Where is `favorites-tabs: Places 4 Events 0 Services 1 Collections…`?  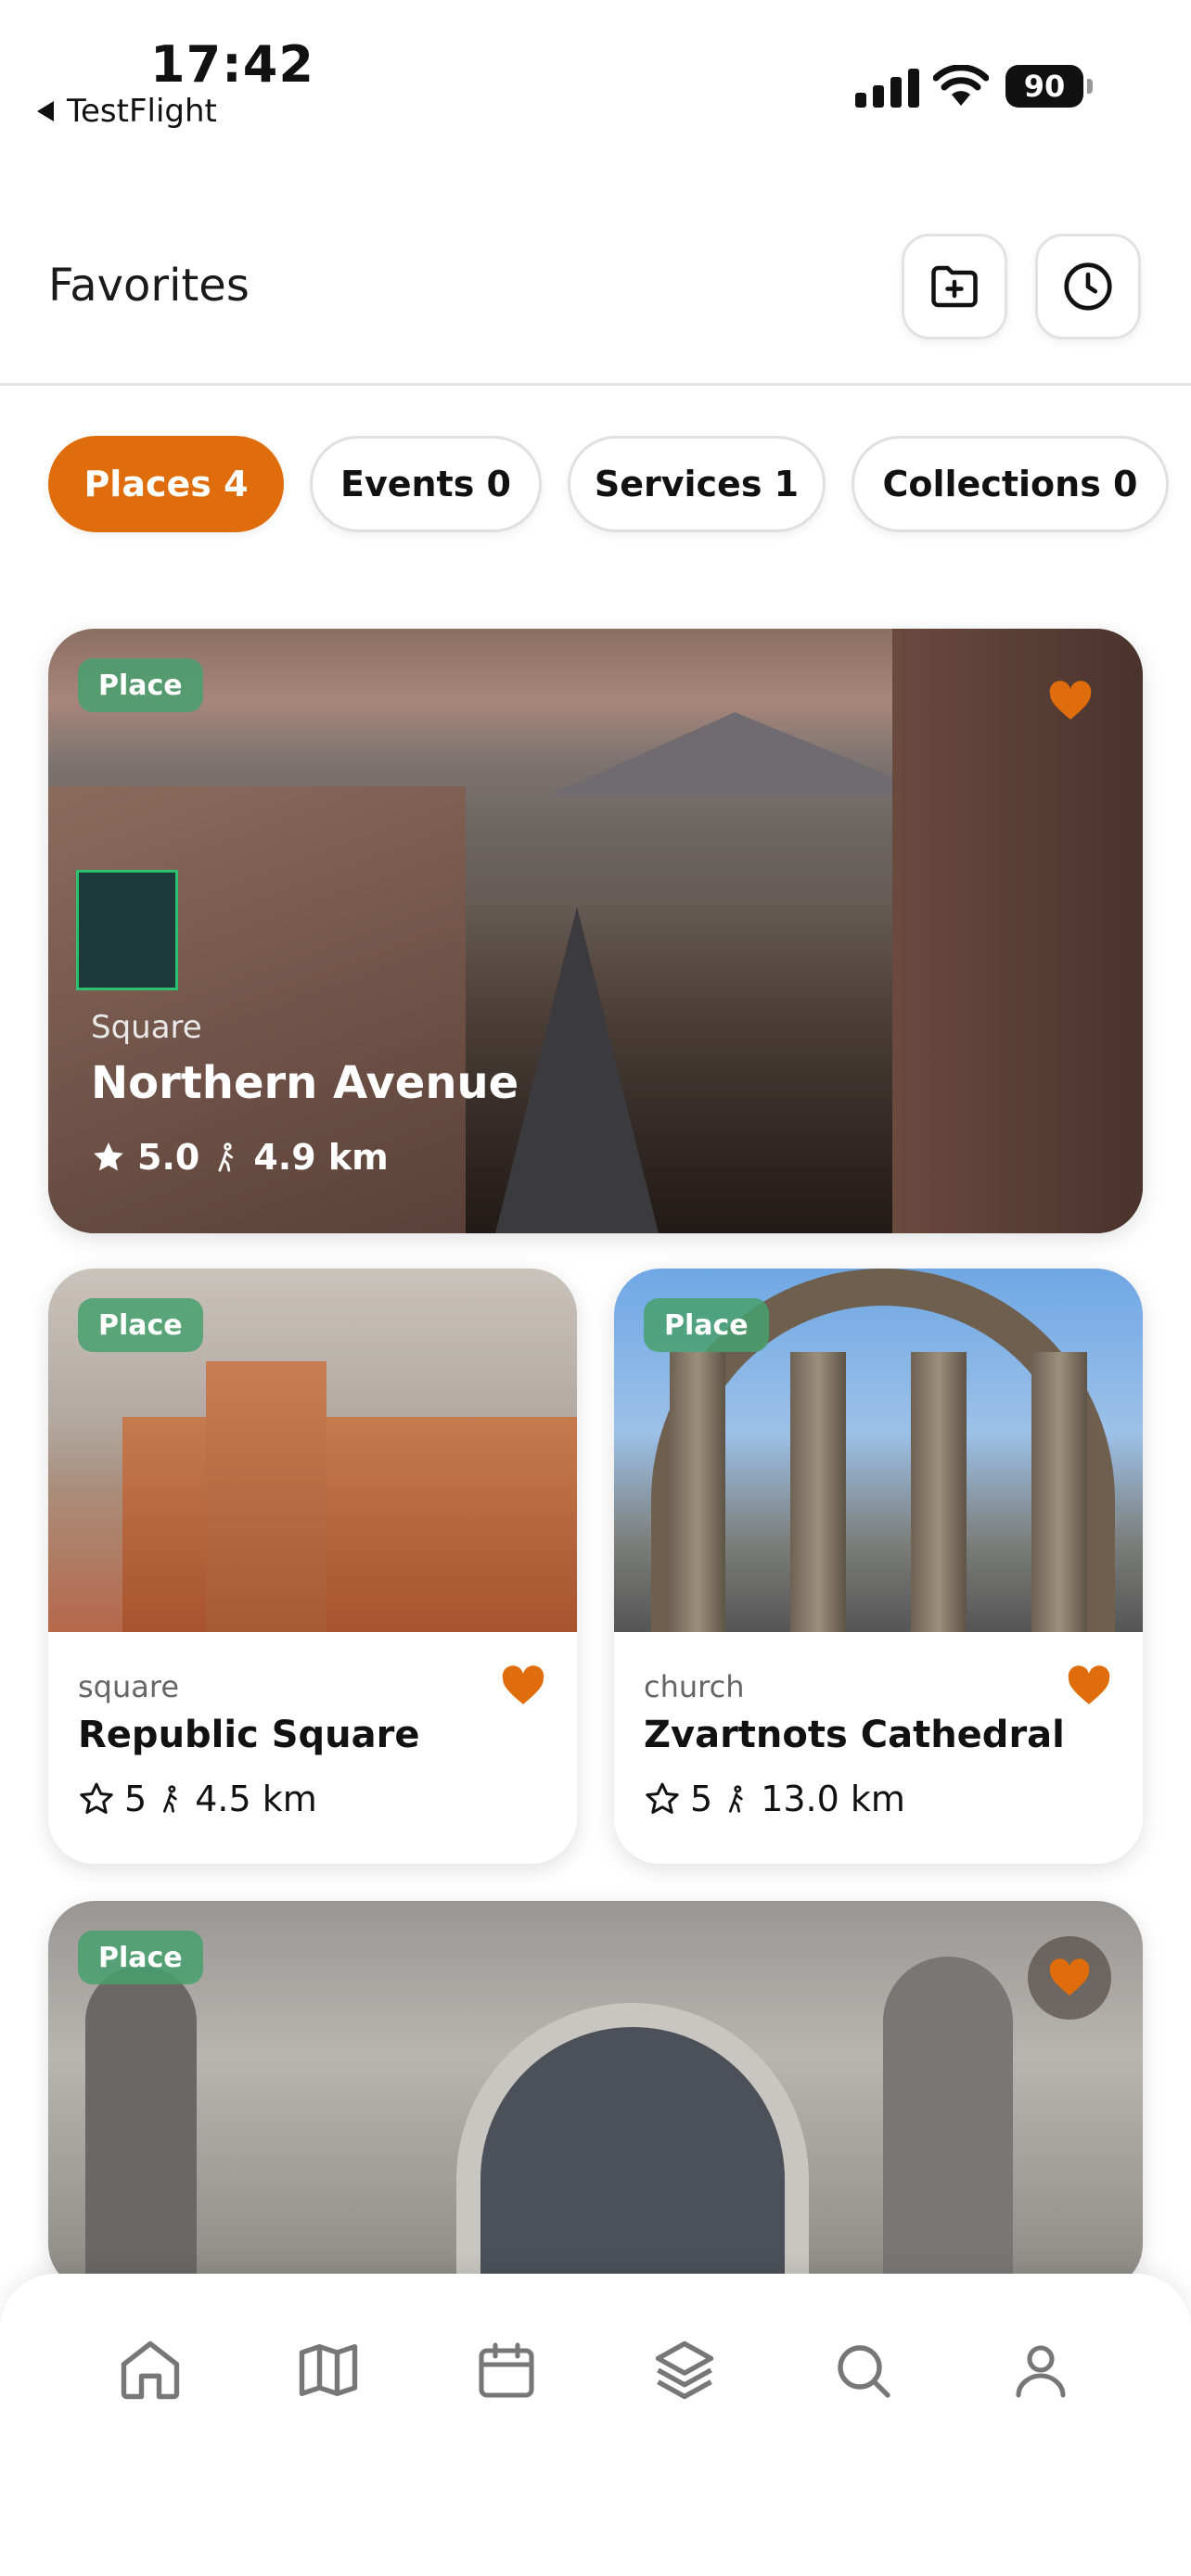 favorites-tabs: Places 4 Events 0 Services 1 Collections… is located at coordinates (608, 484).